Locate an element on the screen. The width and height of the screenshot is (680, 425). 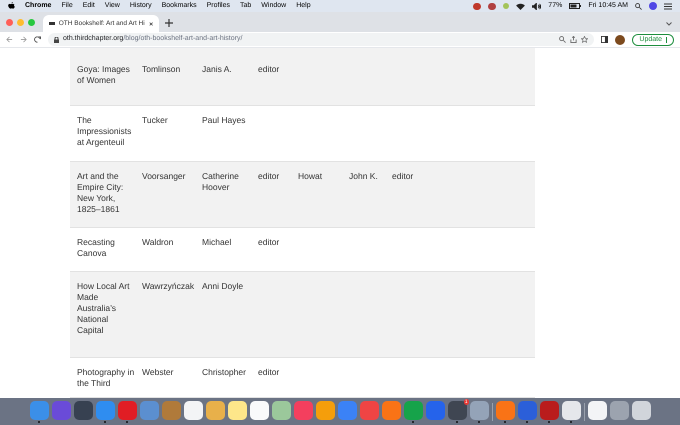
table-cell-text: Webster is located at coordinates (158, 372).